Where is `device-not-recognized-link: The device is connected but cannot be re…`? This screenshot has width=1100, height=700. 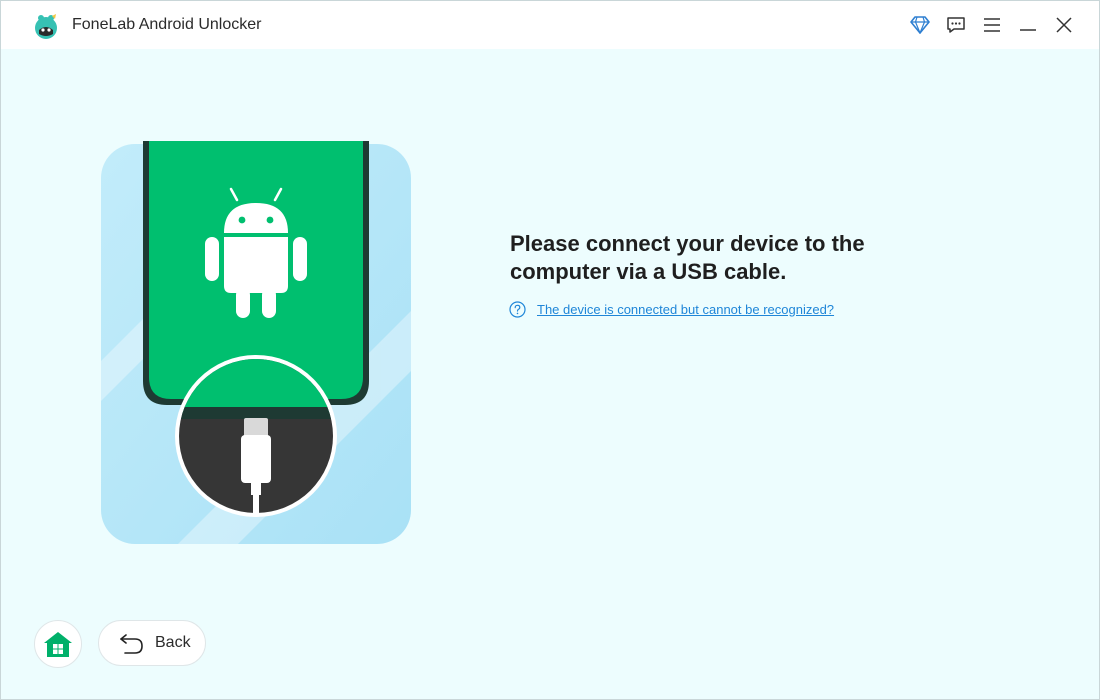 device-not-recognized-link: The device is connected but cannot be re… is located at coordinates (685, 309).